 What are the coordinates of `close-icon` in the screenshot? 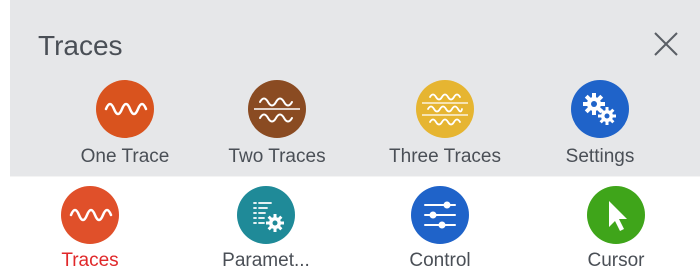 It's located at (666, 44).